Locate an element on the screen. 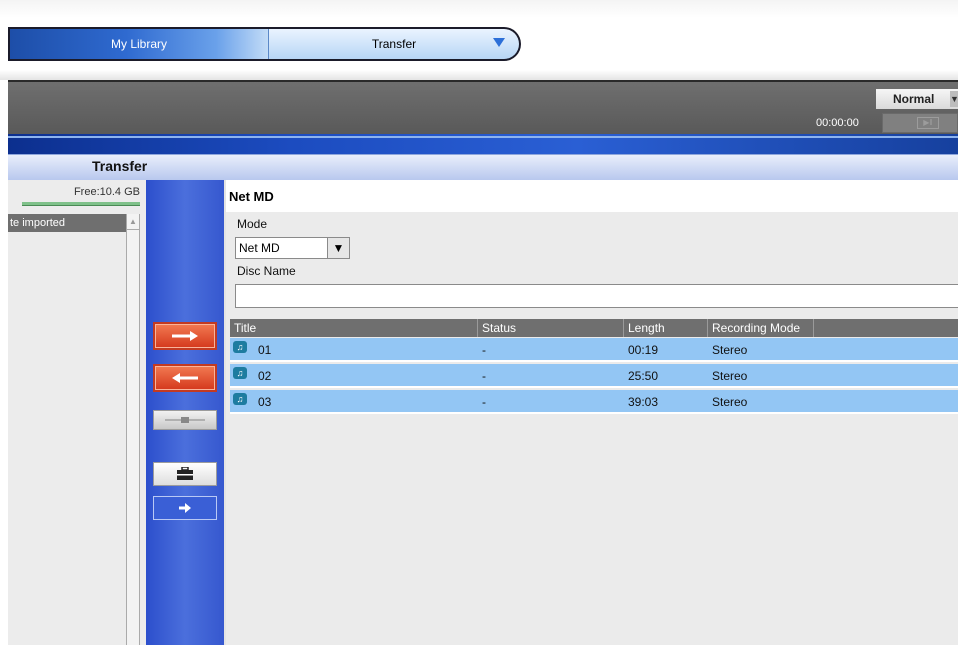  tab-my-library-label: My Library is located at coordinates (138, 44).